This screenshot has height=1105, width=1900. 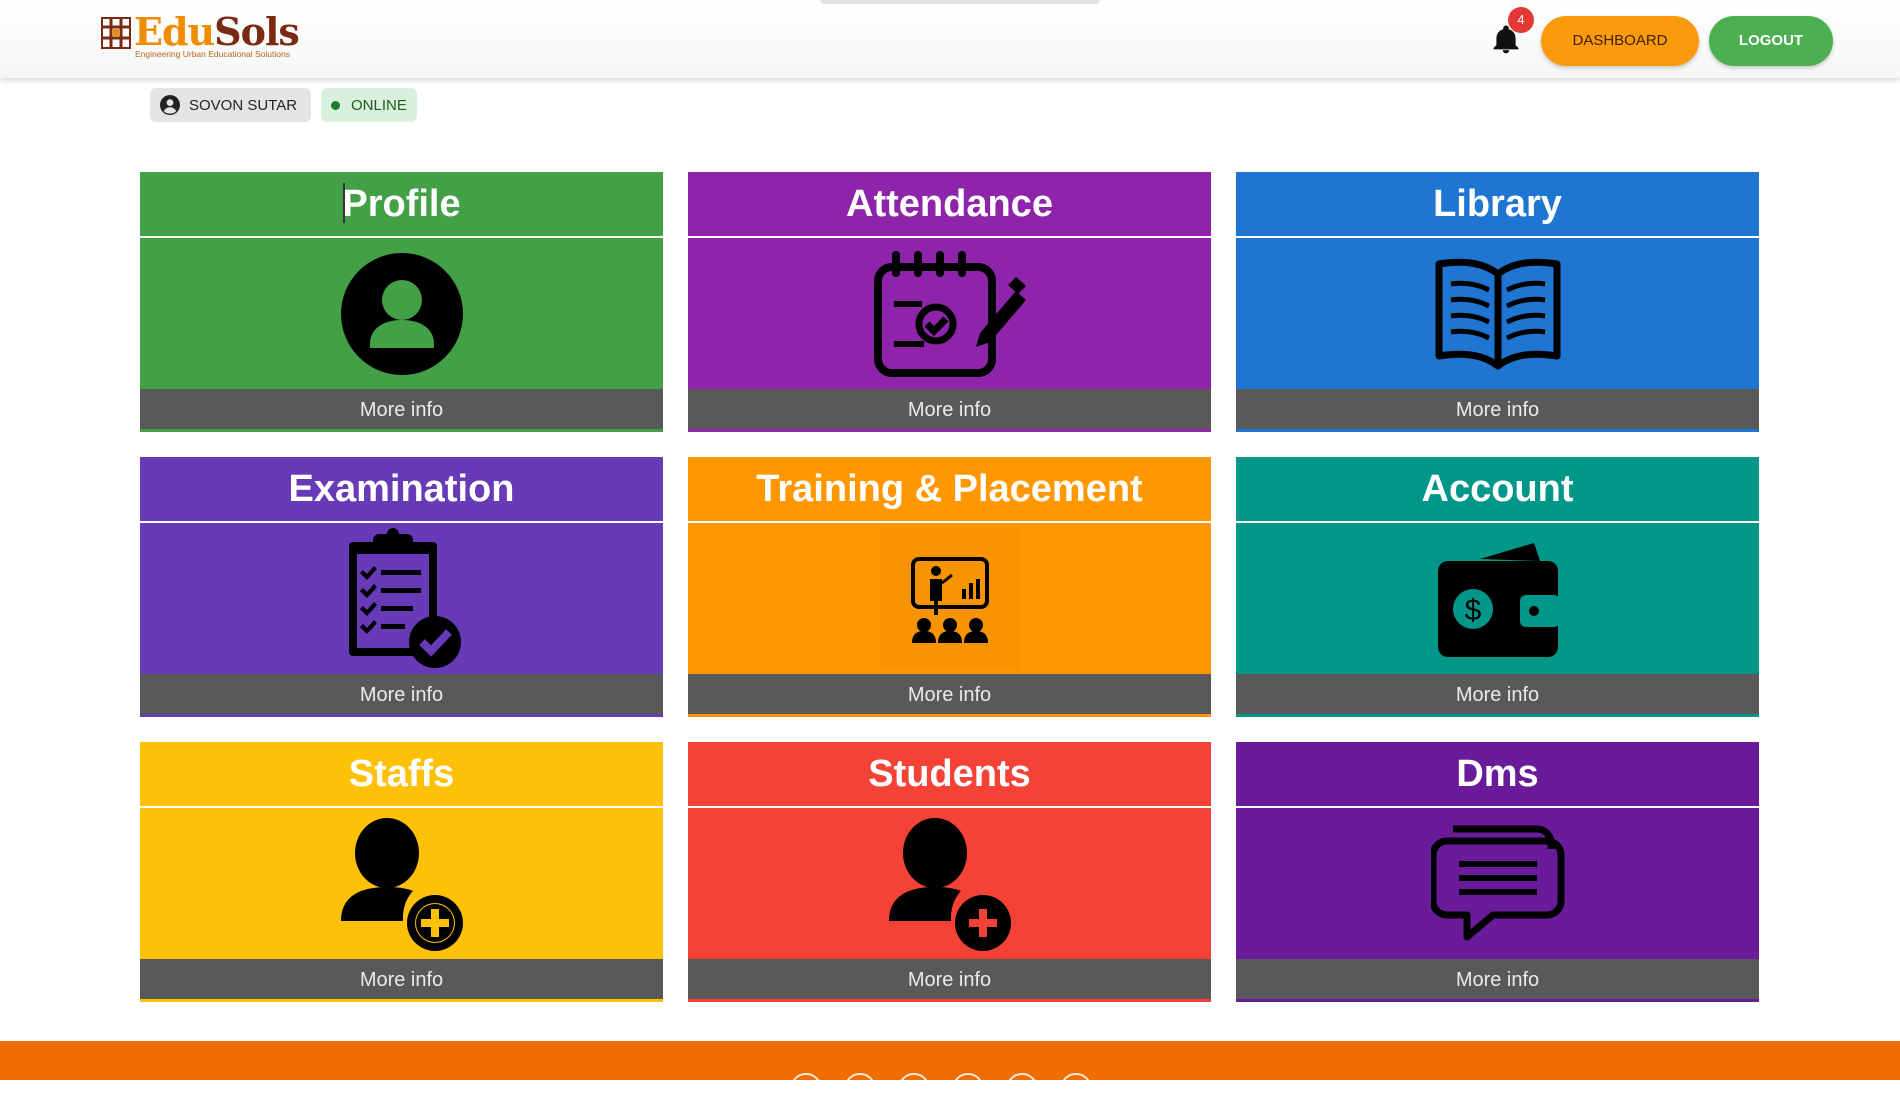 I want to click on card-library: Library More info, so click(x=1497, y=302).